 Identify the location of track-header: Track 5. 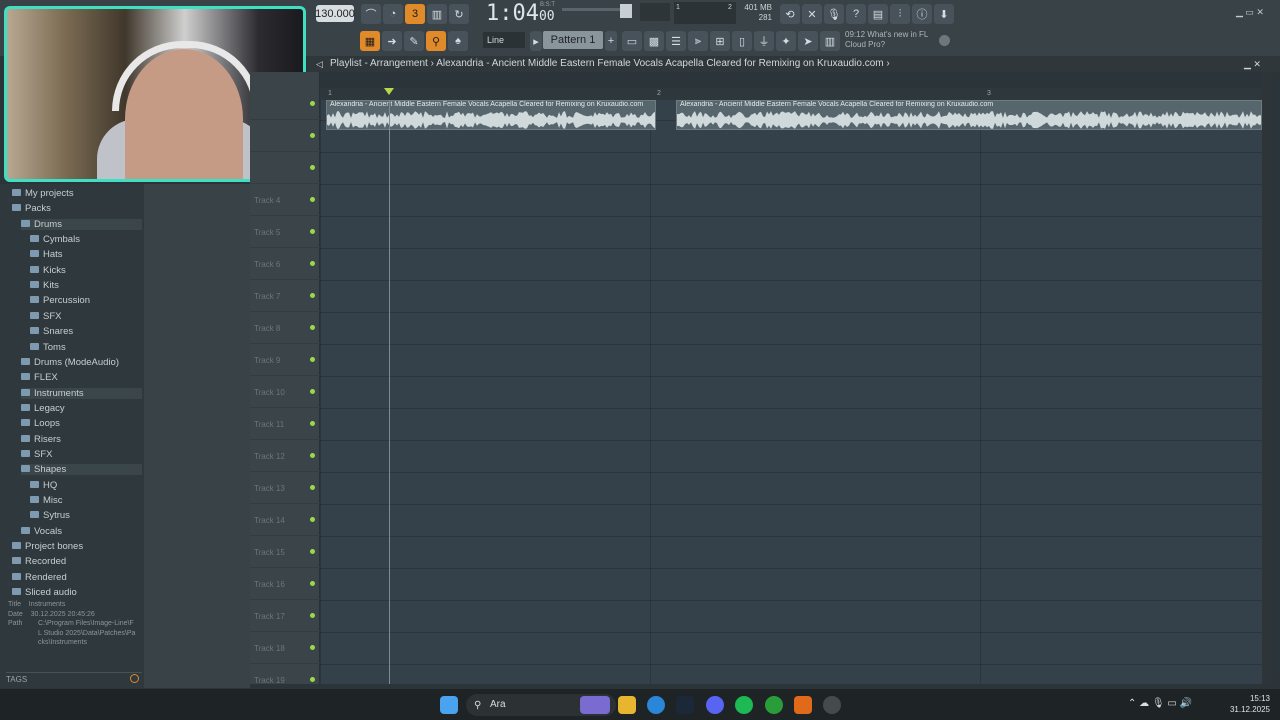
(285, 232).